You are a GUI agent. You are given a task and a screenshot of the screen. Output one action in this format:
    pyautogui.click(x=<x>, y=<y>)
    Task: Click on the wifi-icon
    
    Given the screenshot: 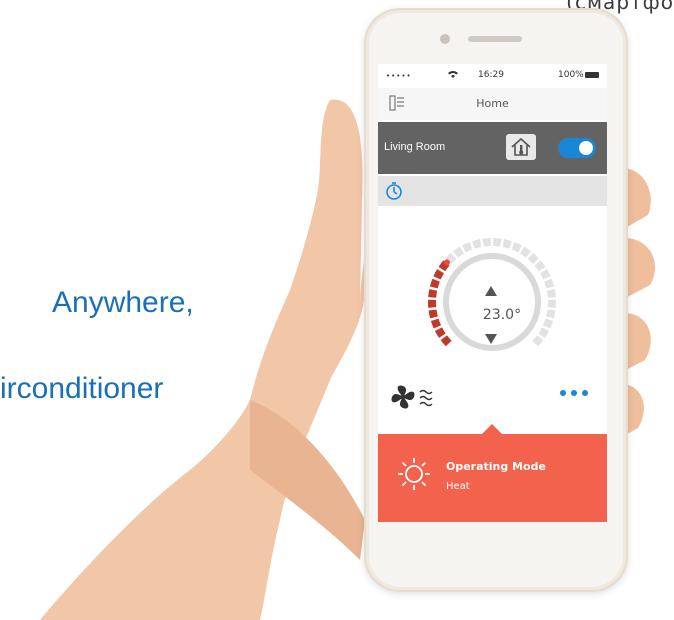 What is the action you would take?
    pyautogui.click(x=453, y=75)
    